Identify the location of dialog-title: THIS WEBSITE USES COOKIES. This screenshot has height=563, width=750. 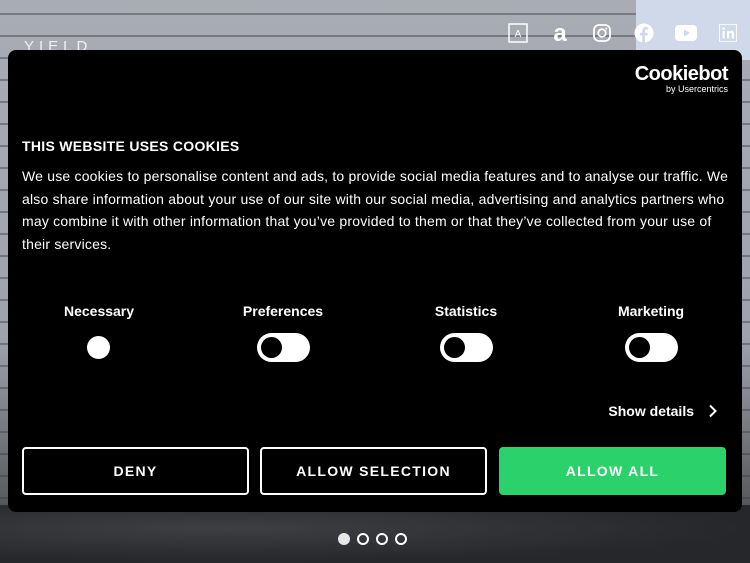
(131, 146).